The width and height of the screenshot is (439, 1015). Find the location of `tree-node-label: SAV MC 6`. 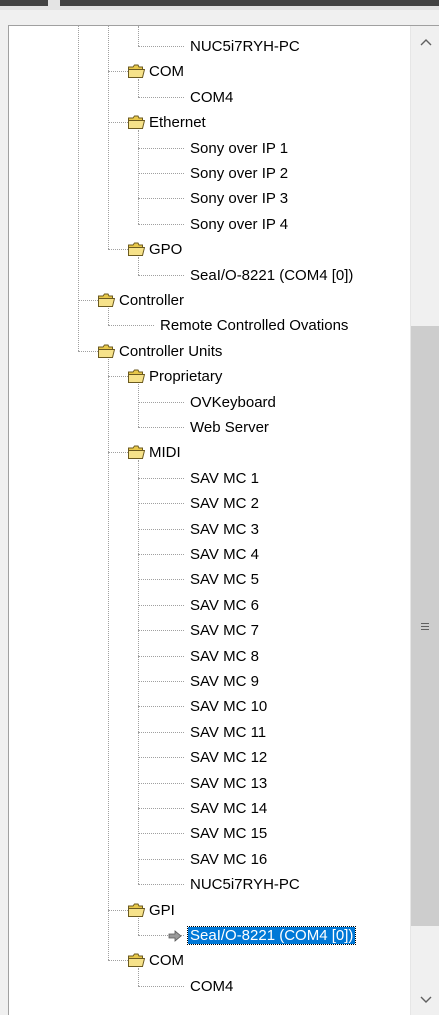

tree-node-label: SAV MC 6 is located at coordinates (224, 605).